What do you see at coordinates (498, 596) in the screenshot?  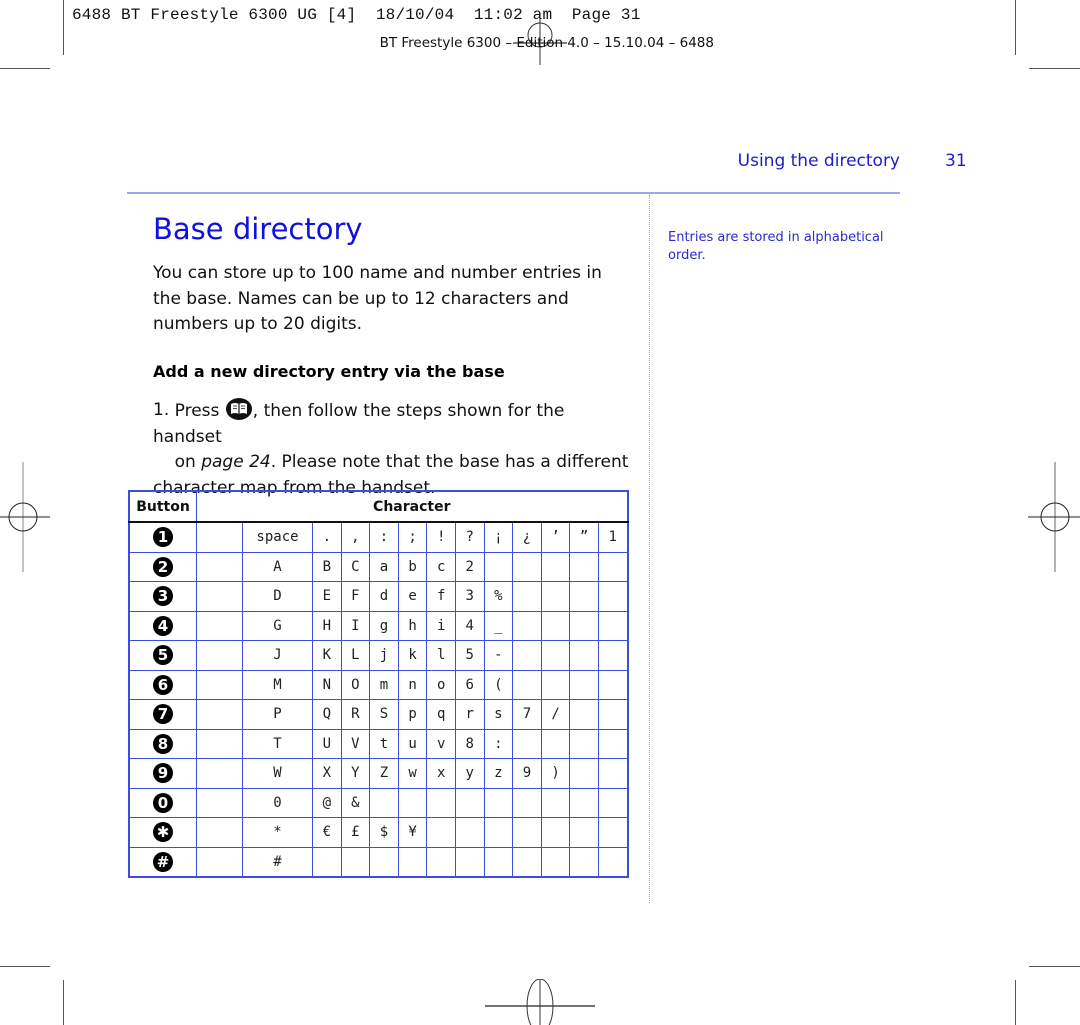 I see `character-cell: %` at bounding box center [498, 596].